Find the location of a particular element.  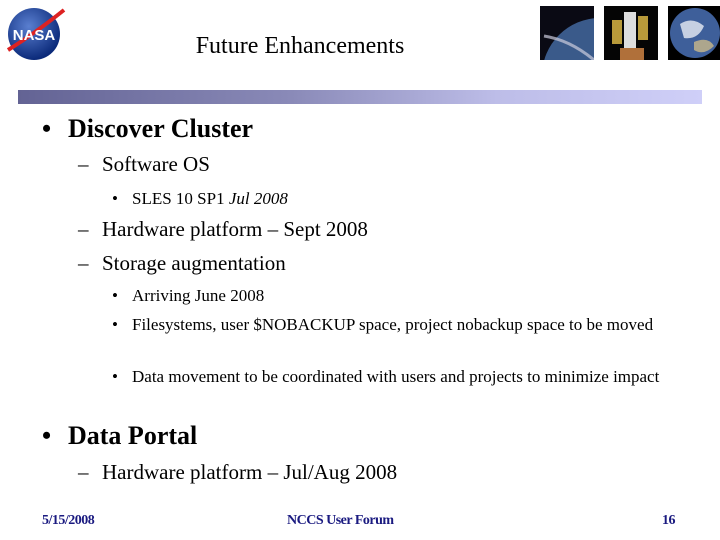

bullet-discover-cluster: • Discover Cluster is located at coordinates (148, 128).